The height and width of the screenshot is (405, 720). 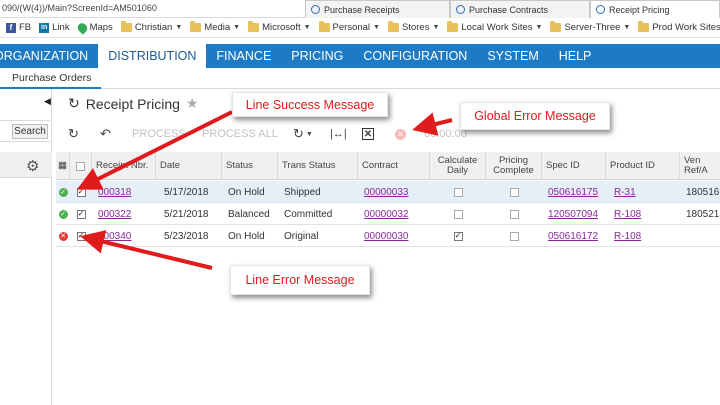 I want to click on select-all-checkbox, so click(x=81, y=166).